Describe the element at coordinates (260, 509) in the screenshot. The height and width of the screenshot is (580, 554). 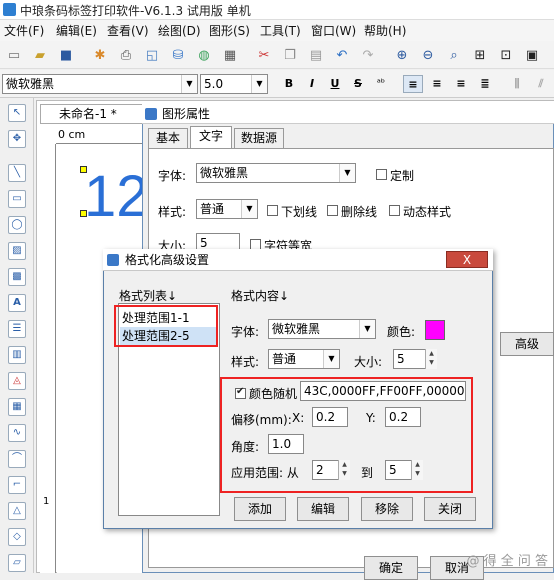
I see `add-button: 添加` at that location.